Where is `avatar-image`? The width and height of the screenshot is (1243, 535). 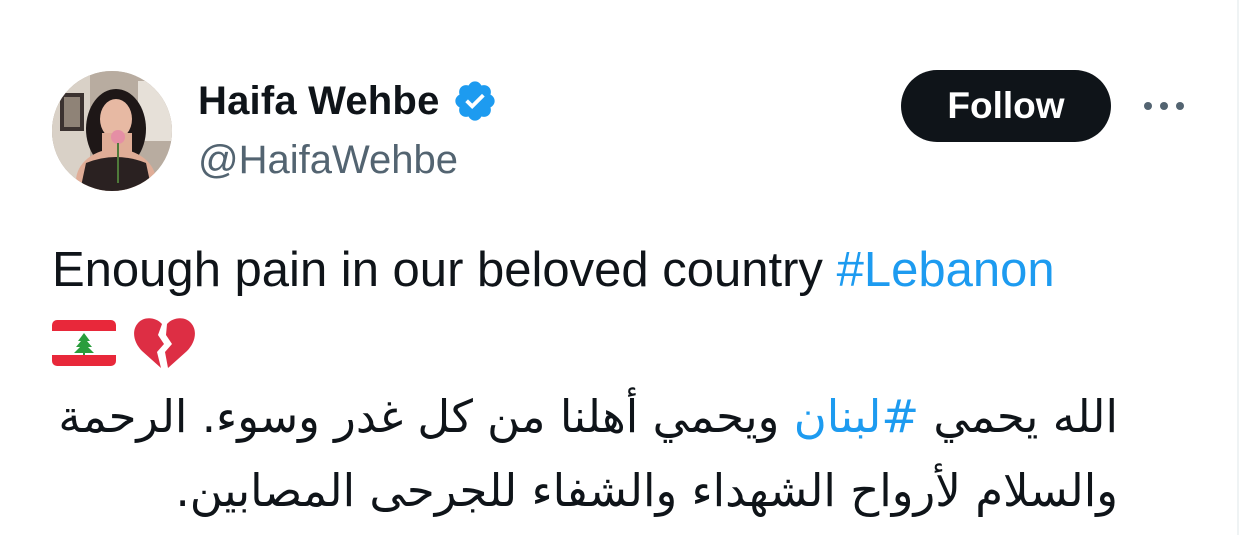 avatar-image is located at coordinates (112, 131).